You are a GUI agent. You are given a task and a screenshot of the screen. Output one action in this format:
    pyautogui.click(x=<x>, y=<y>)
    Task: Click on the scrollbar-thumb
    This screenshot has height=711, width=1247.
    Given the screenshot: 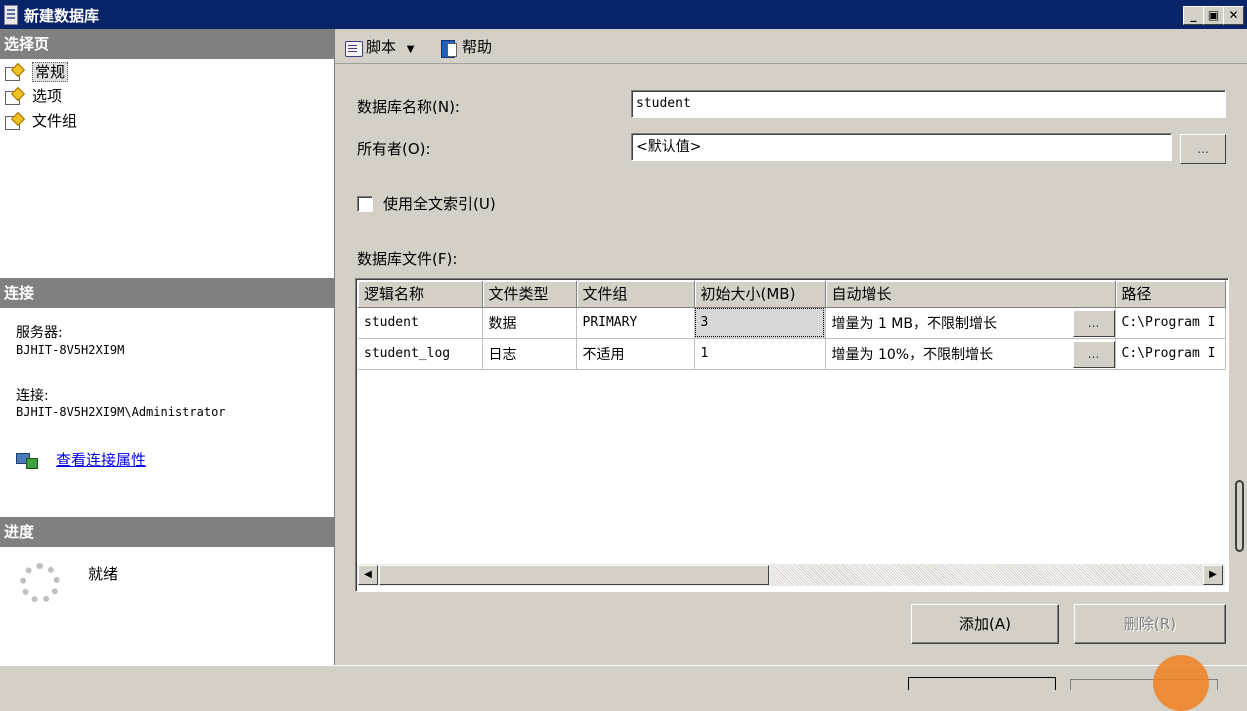 What is the action you would take?
    pyautogui.click(x=574, y=575)
    